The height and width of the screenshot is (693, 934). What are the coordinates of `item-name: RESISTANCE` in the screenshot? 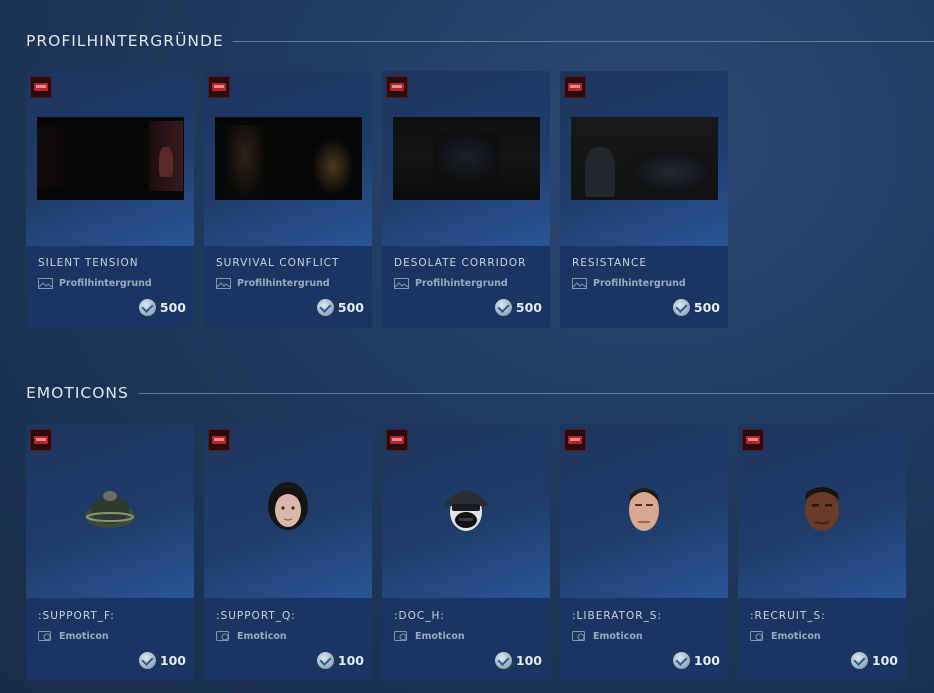 It's located at (609, 263).